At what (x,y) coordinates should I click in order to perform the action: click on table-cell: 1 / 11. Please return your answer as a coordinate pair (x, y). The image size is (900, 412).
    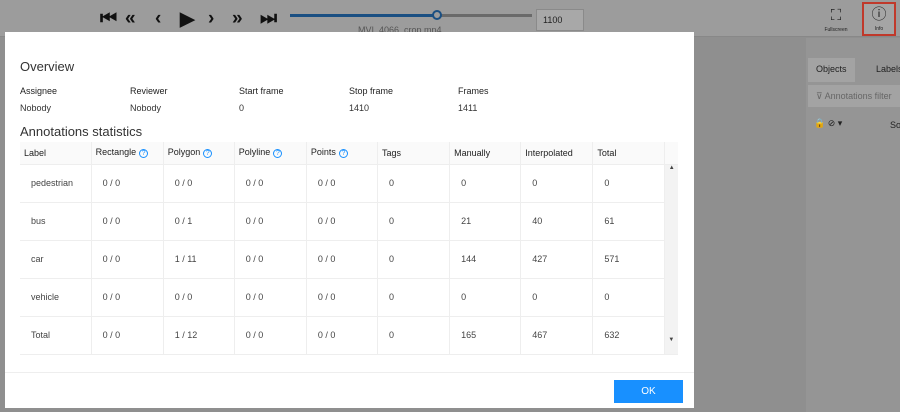
    Looking at the image, I should click on (199, 259).